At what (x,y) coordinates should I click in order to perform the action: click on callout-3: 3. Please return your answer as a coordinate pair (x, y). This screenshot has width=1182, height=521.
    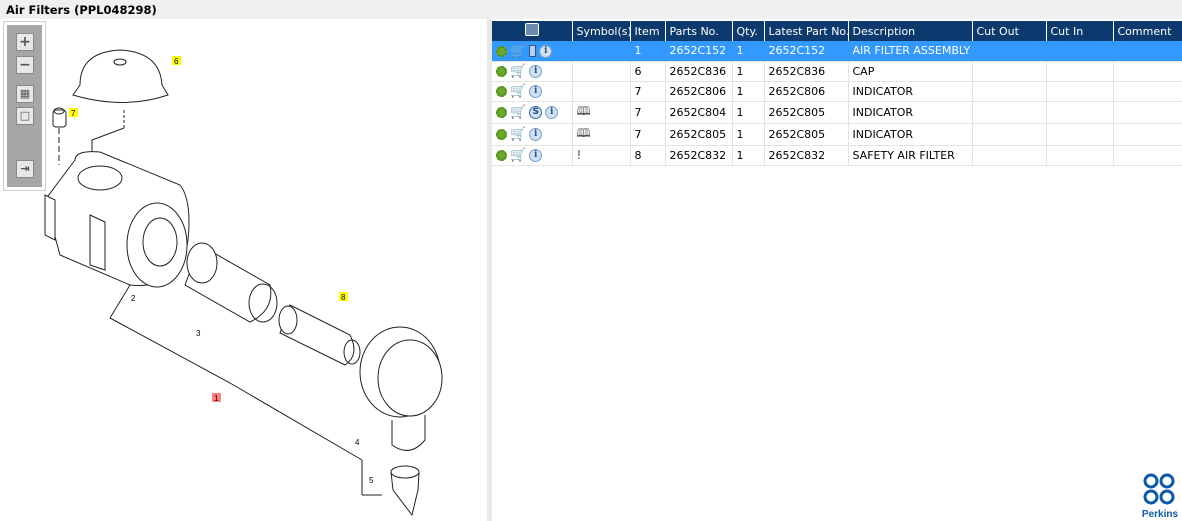
    Looking at the image, I should click on (198, 333).